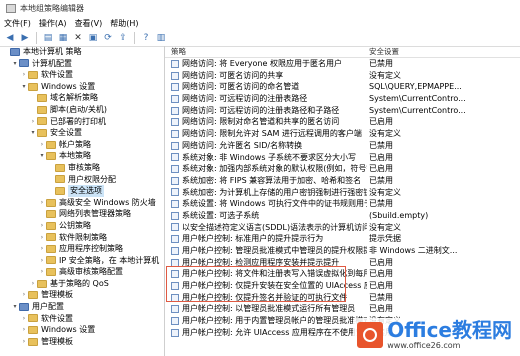 This screenshot has height=356, width=520. Describe the element at coordinates (342, 158) in the screenshot. I see `policy-row: 系统对象: 非 Windows 子系统不要求区分大小写 已启用` at that location.